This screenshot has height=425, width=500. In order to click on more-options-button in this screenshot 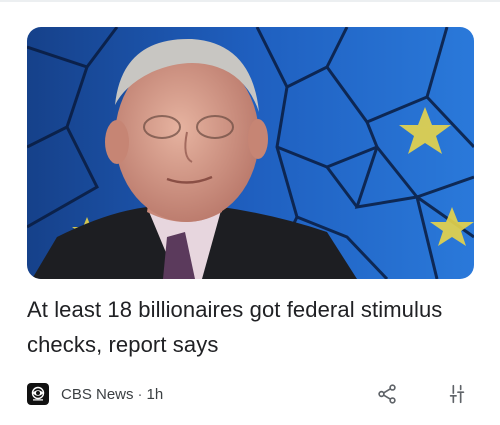, I will do `click(457, 394)`.